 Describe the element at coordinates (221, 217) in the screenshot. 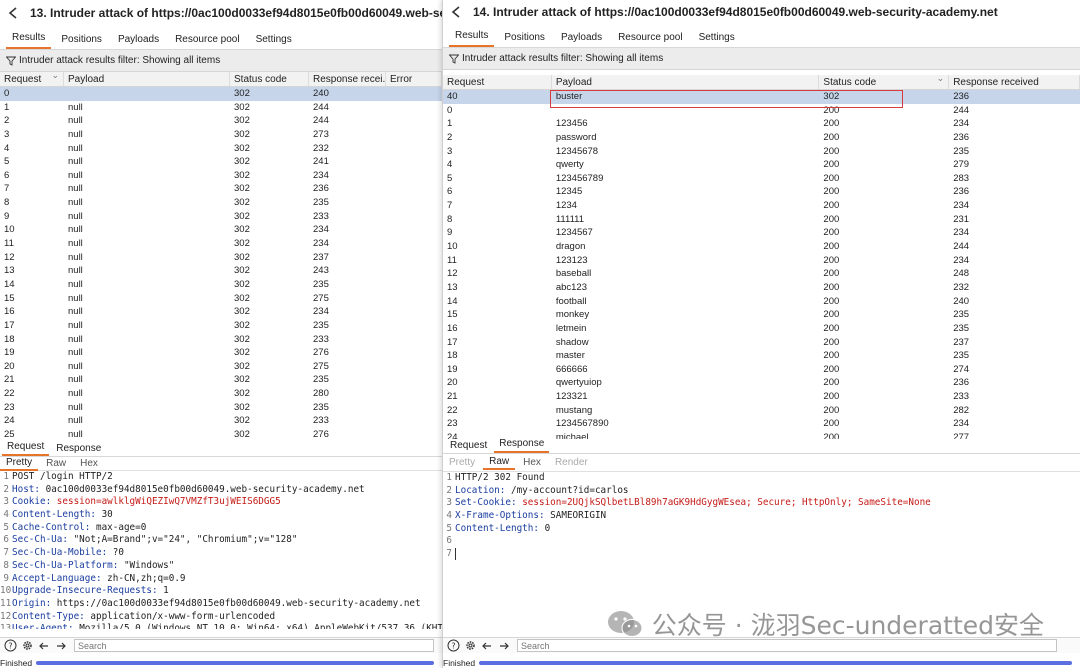

I see `table-row: 9 null 302 233` at that location.